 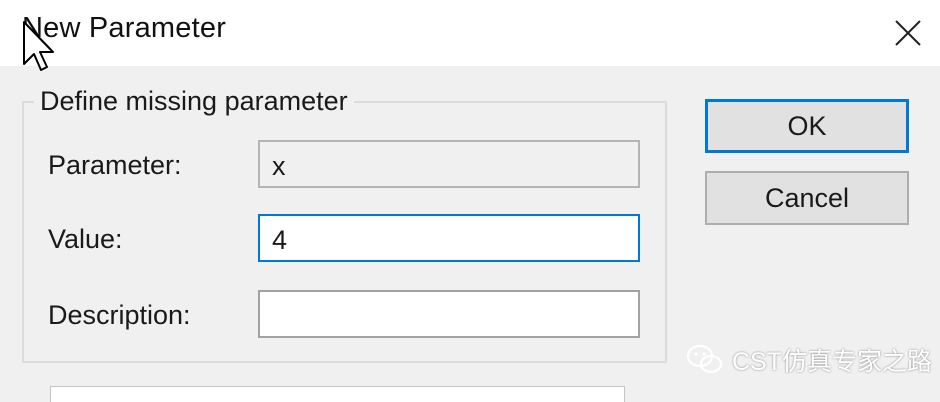 I want to click on watermark-text: CST仿真专家之路, so click(x=832, y=362).